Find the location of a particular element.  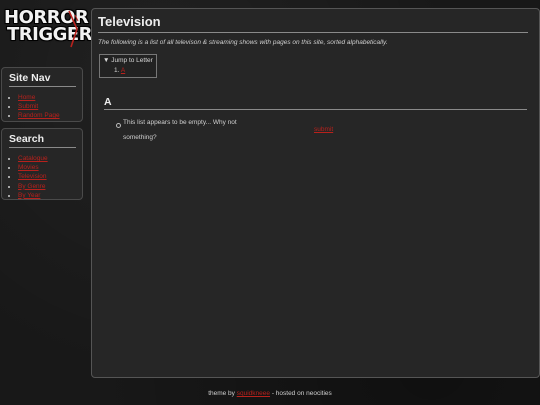

disclosure-triangle-icon: ▼ is located at coordinates (106, 60).